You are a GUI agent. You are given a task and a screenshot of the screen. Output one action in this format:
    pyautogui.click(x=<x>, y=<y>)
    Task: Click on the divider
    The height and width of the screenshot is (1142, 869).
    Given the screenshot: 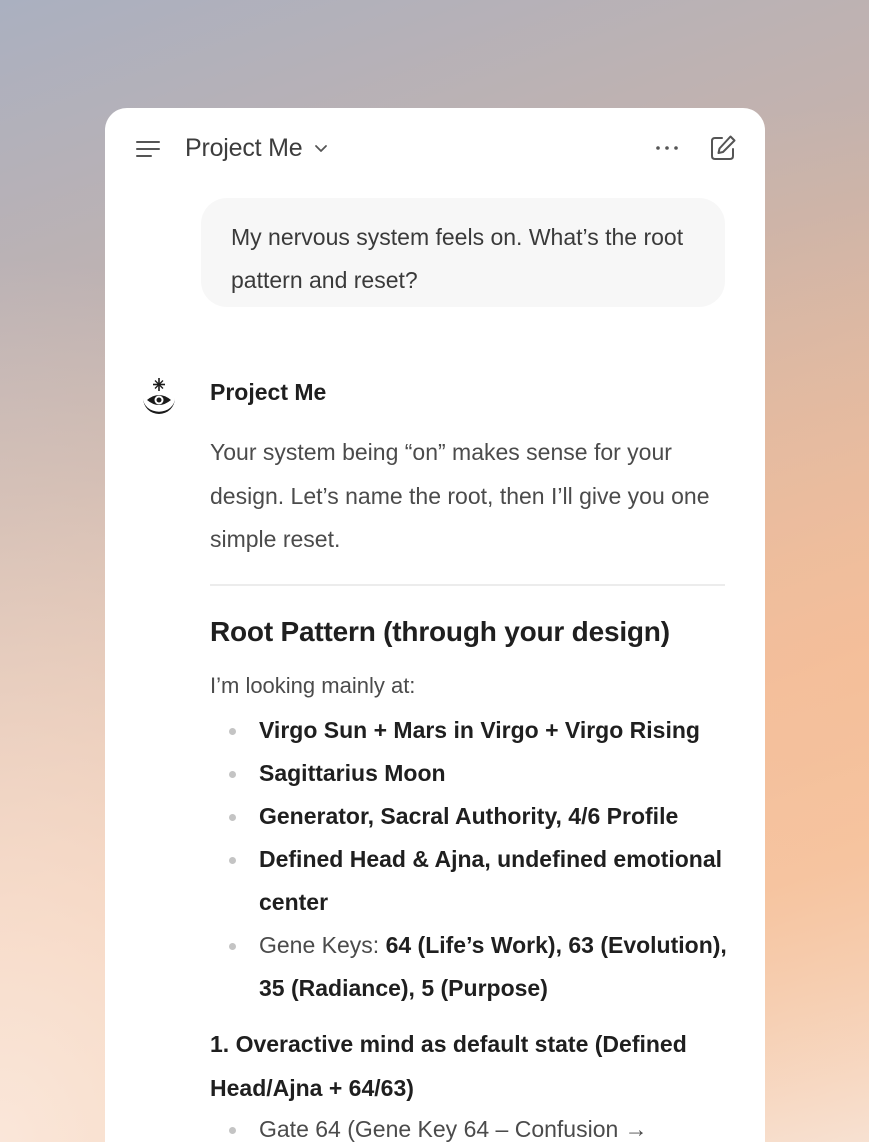 What is the action you would take?
    pyautogui.click(x=467, y=585)
    